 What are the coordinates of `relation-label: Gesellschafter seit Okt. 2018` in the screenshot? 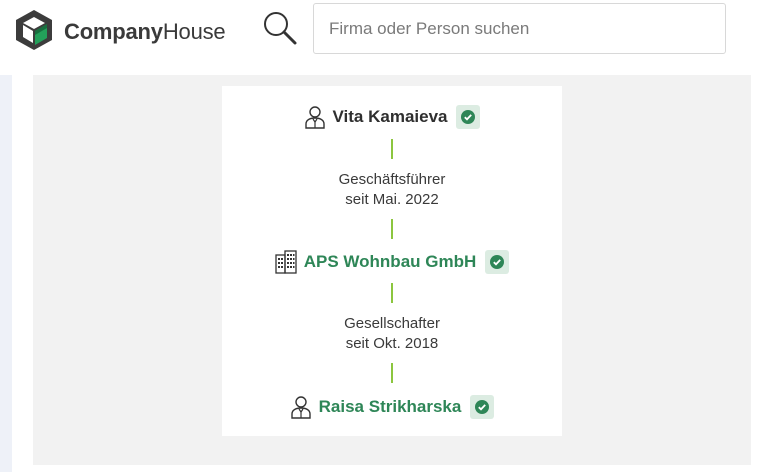 It's located at (392, 334).